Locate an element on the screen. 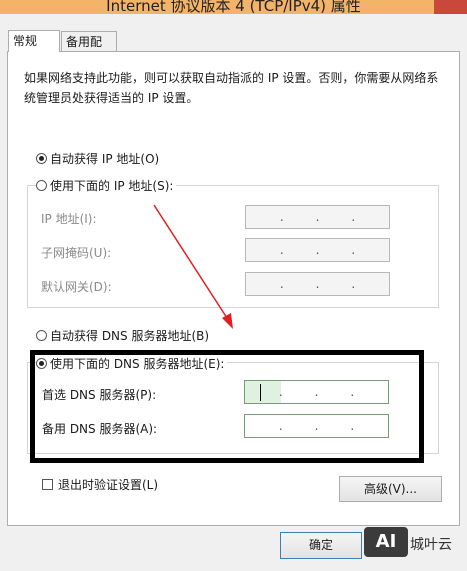 Image resolution: width=467 pixels, height=571 pixels. annotation-arrow is located at coordinates (193, 266).